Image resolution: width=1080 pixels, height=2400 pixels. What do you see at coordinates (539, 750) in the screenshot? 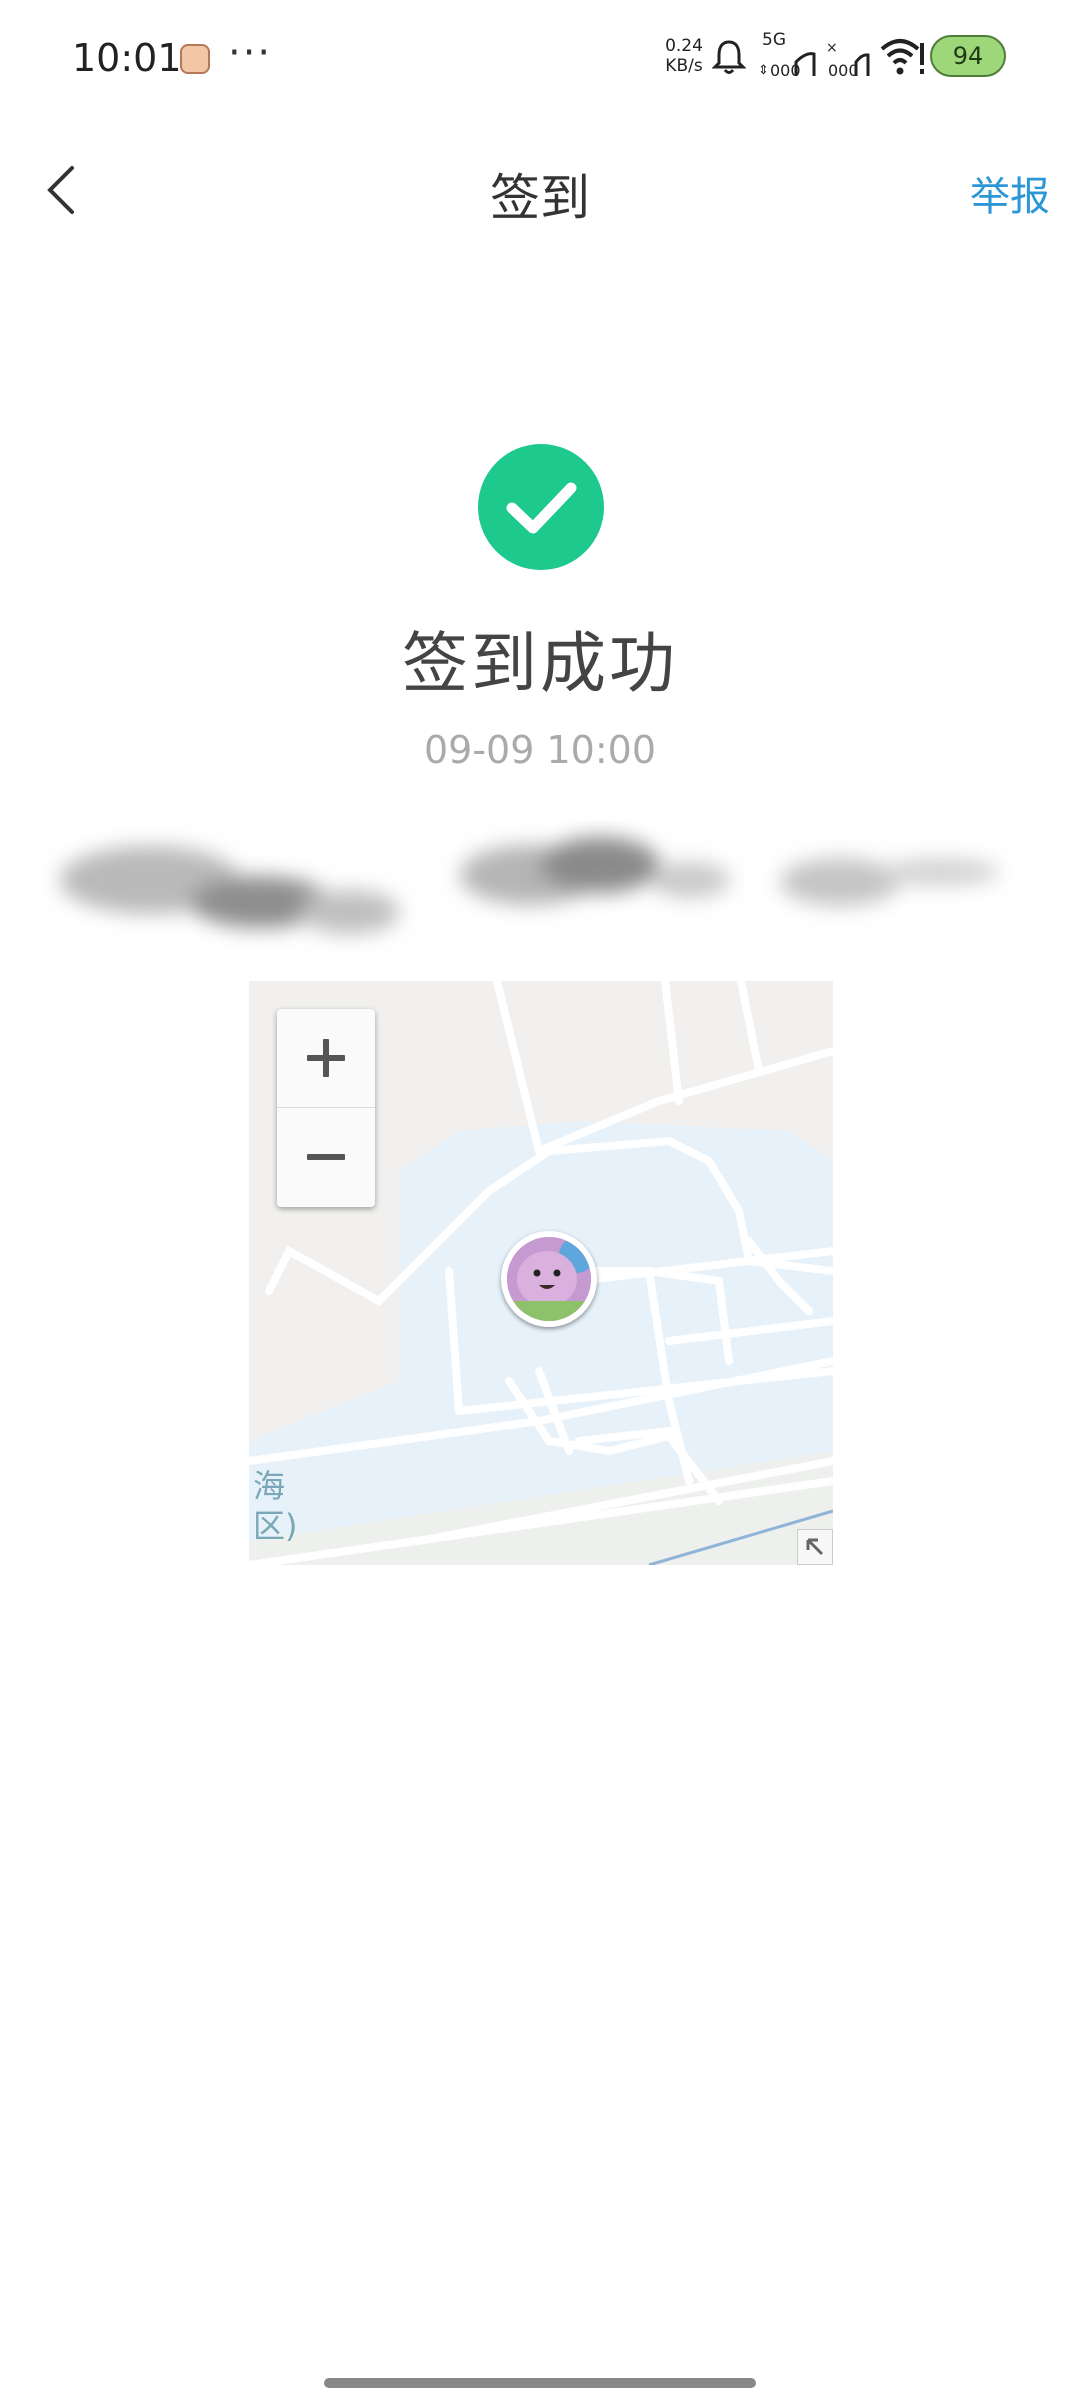
I see `checkin-time: 09-09 10:00` at bounding box center [539, 750].